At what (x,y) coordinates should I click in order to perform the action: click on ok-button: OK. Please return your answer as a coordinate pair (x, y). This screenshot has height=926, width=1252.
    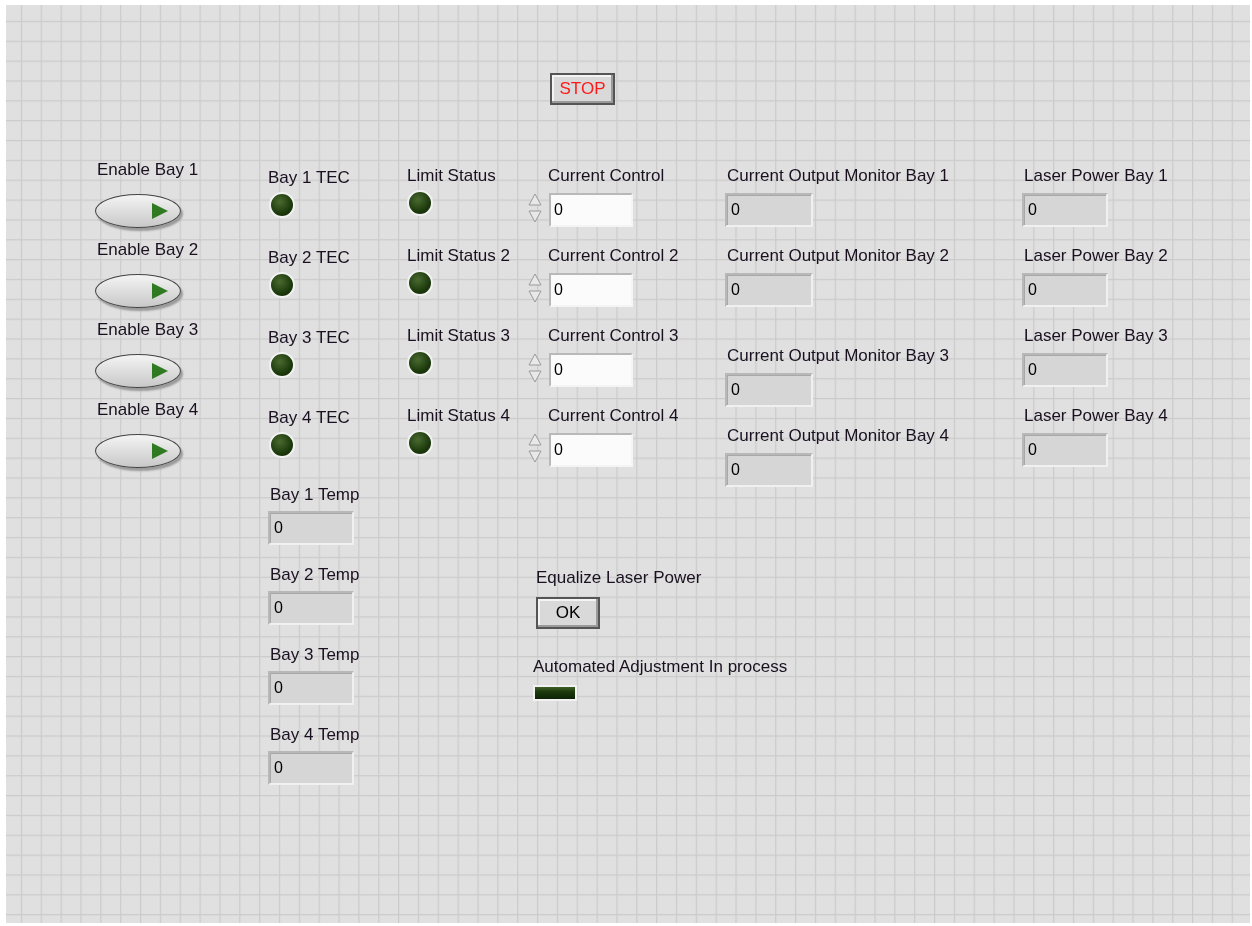
    Looking at the image, I should click on (568, 613).